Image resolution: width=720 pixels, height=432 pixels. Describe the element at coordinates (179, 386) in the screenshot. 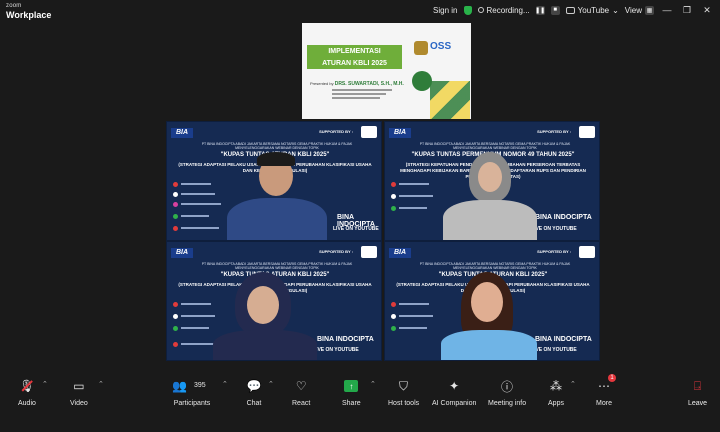

I see `people-icon: 👥` at that location.